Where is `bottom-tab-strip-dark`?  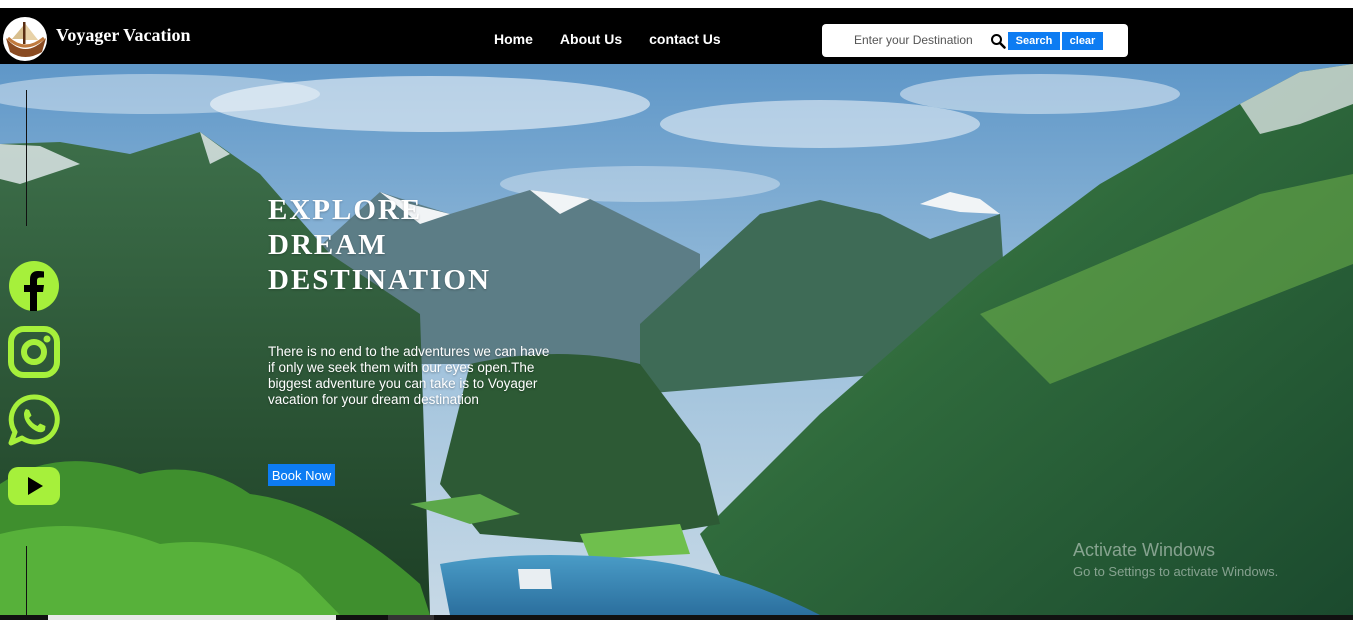
bottom-tab-strip-dark is located at coordinates (411, 617).